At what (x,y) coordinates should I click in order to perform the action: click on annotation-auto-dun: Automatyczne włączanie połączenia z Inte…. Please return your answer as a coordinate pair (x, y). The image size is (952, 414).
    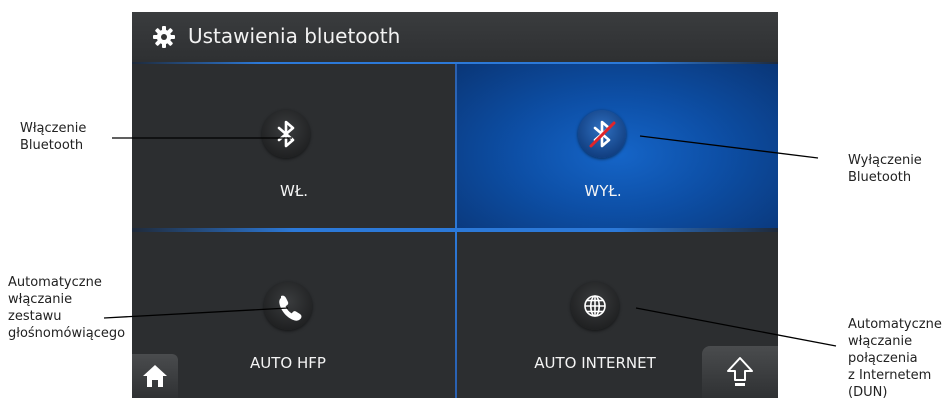
    Looking at the image, I should click on (895, 358).